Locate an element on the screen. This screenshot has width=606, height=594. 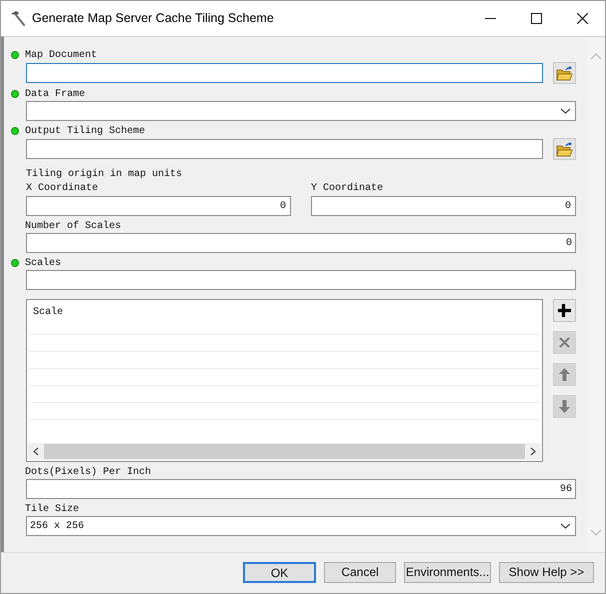
add-button is located at coordinates (564, 310).